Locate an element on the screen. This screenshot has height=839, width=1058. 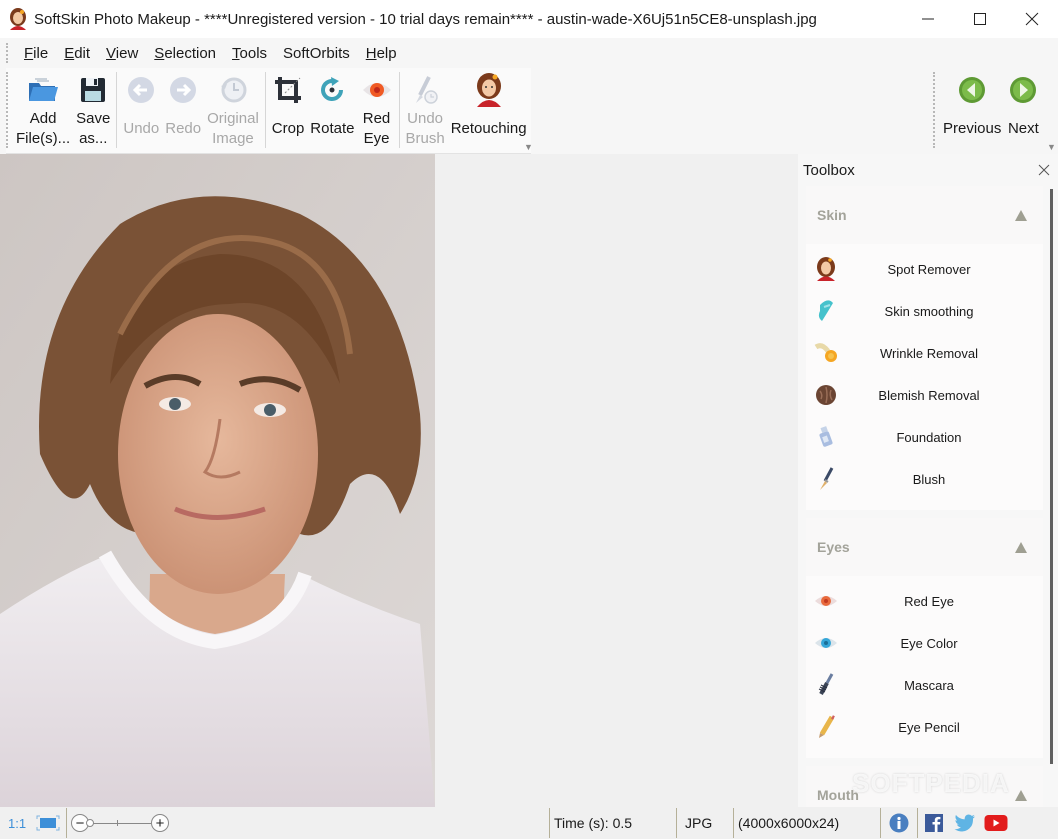
zoom-track is located at coordinates (119, 823).